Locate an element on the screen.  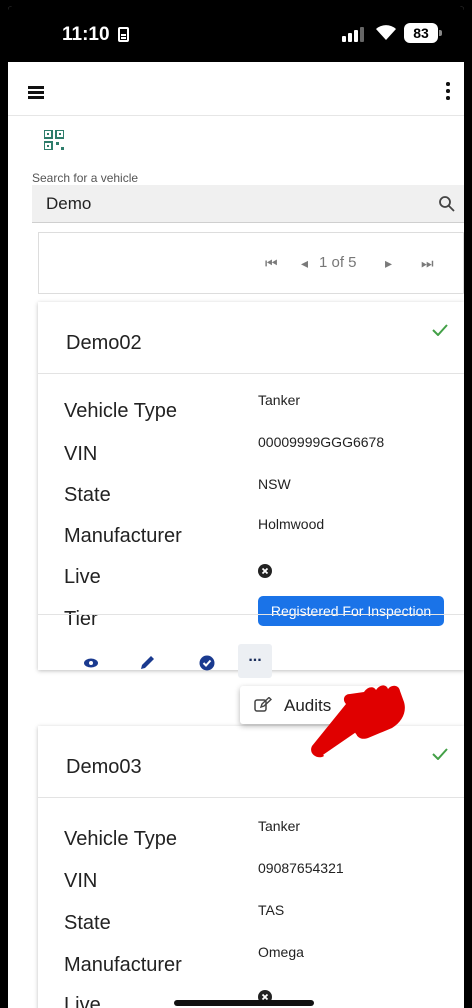
pagination: ⏮ ◂ 1 of 5 ▸ ⏭ is located at coordinates (251, 263).